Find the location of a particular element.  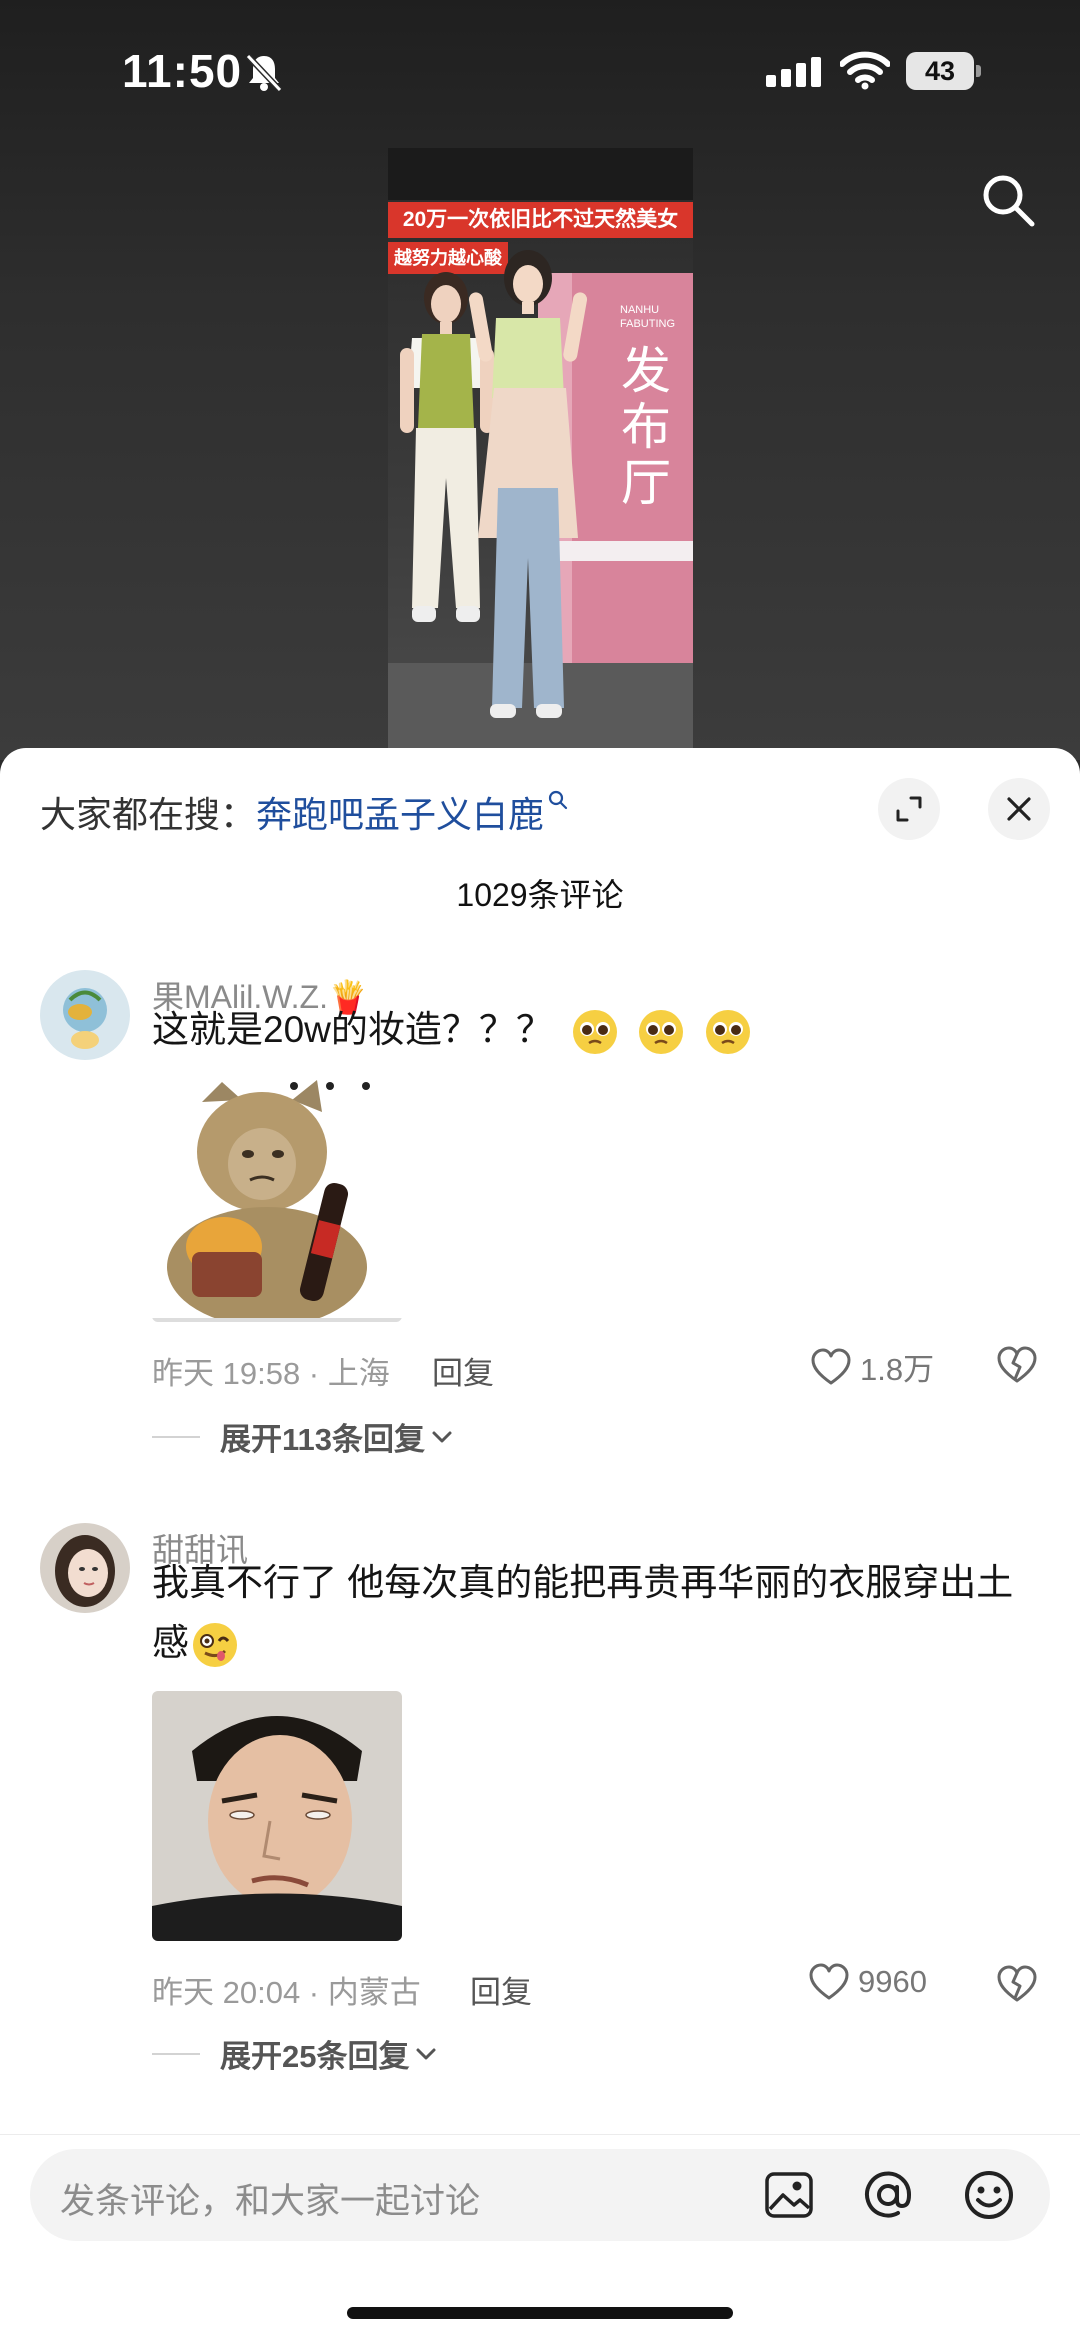

comment-input-bar: 发条评论，和大家一起讨论 is located at coordinates (540, 2237).